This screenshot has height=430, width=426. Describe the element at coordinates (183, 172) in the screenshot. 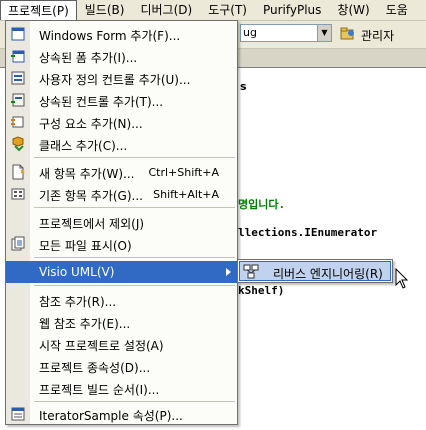

I see `menu-item-shortcut: Ctrl+Shift+A` at that location.